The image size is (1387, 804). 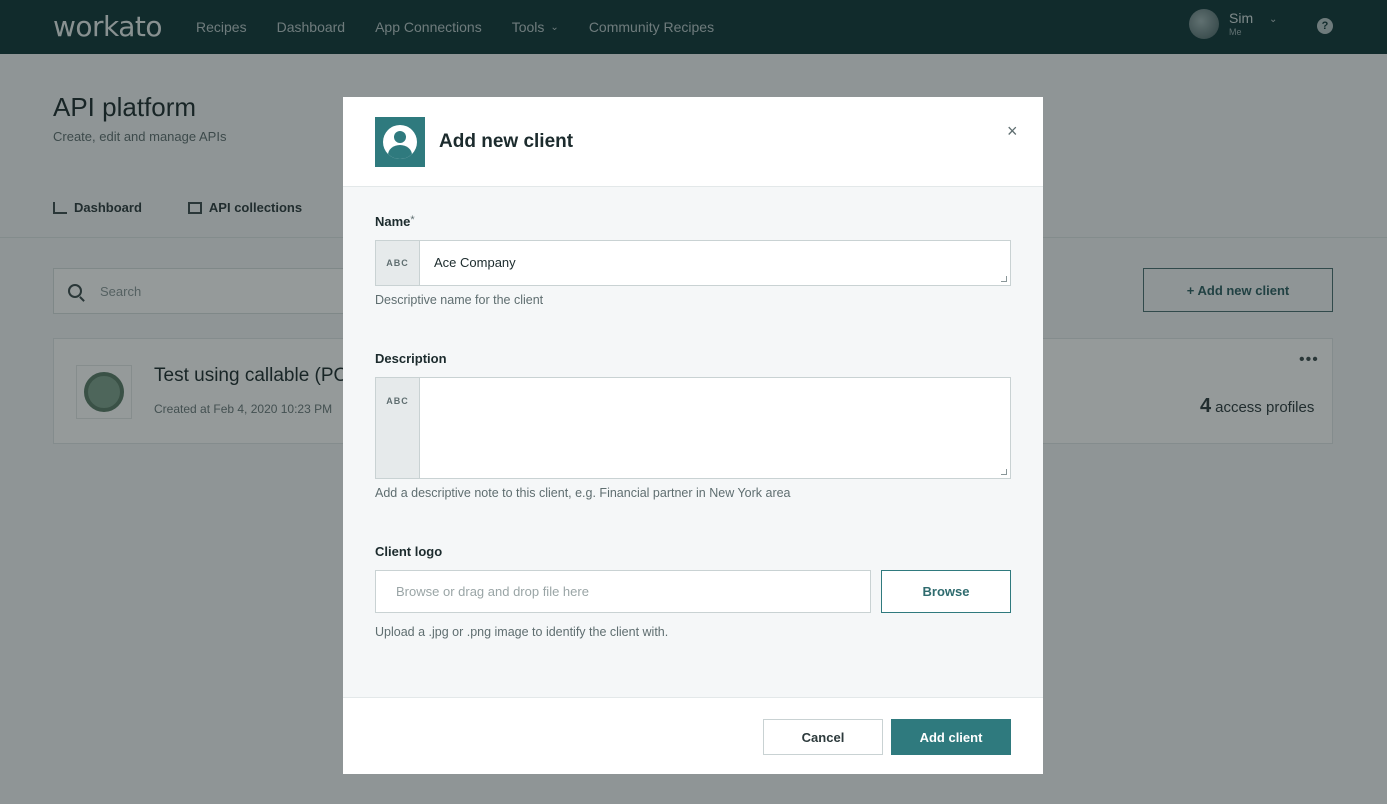 I want to click on name-field: ABC Ace Company, so click(x=693, y=263).